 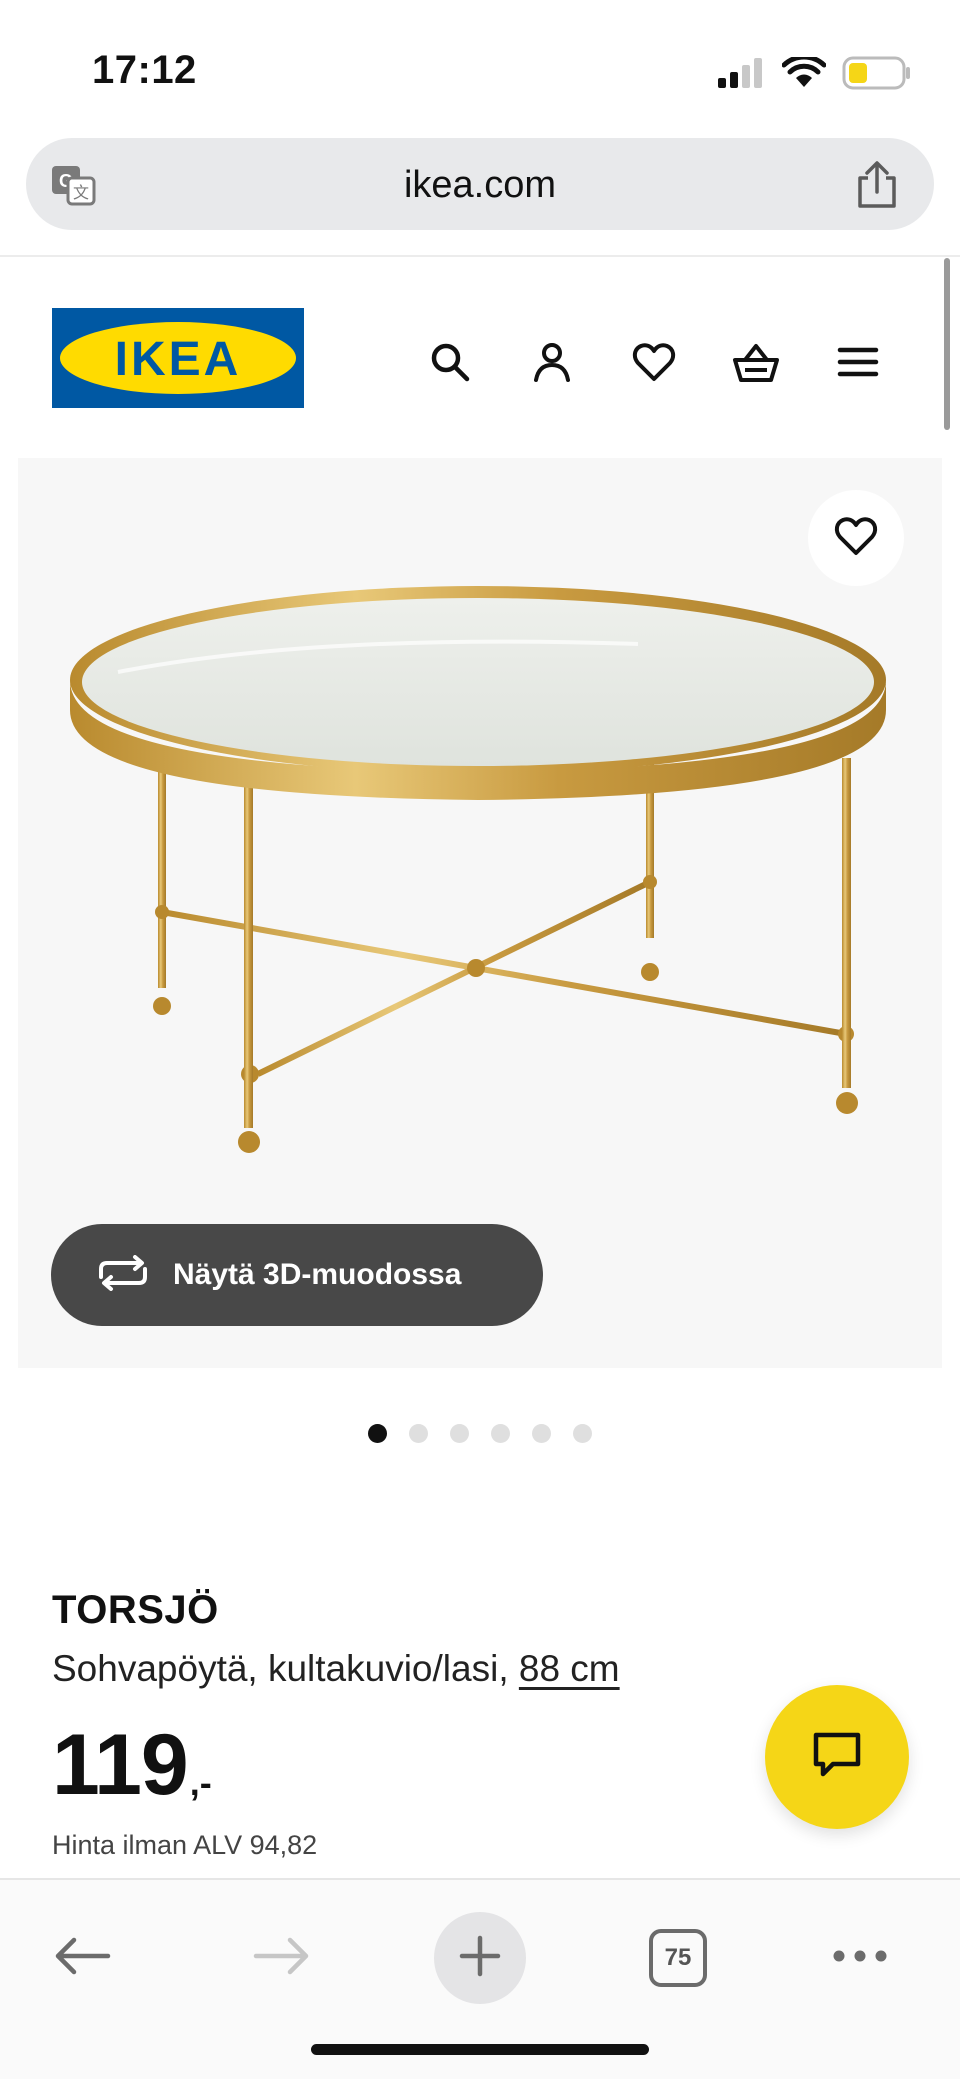 What do you see at coordinates (480, 256) in the screenshot?
I see `divider` at bounding box center [480, 256].